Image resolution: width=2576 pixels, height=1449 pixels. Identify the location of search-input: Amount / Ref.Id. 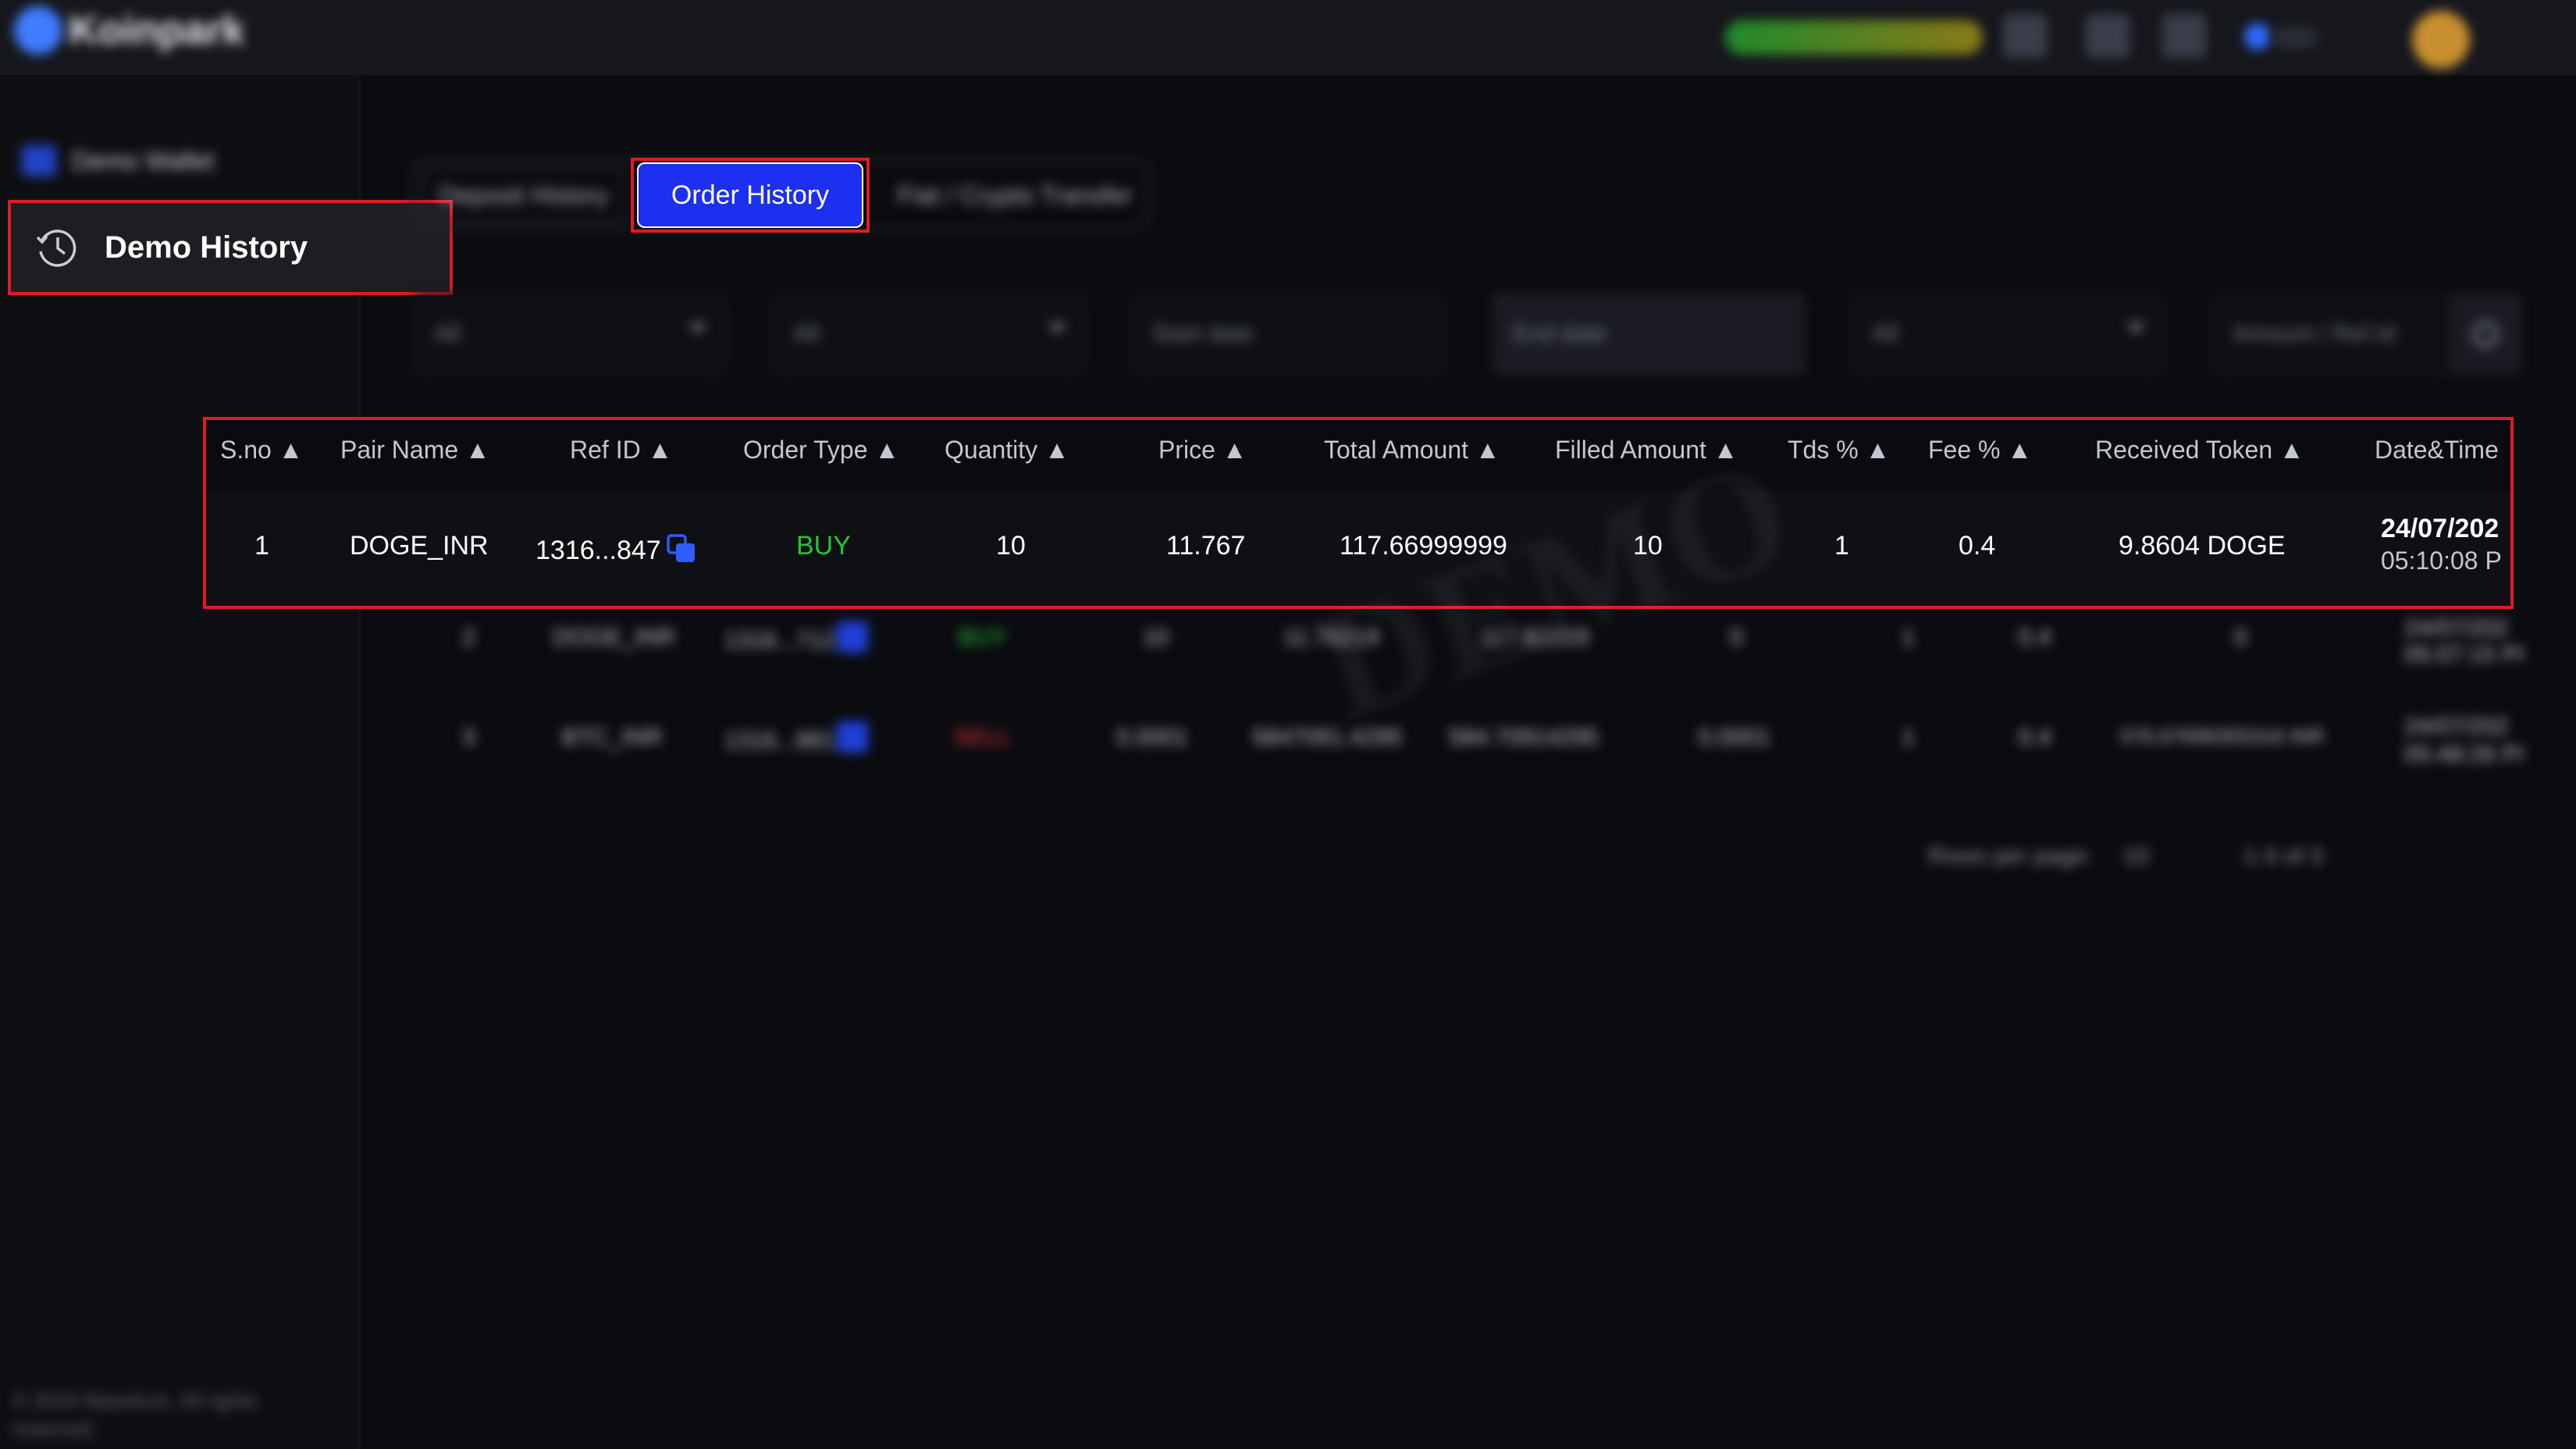
(2333, 335).